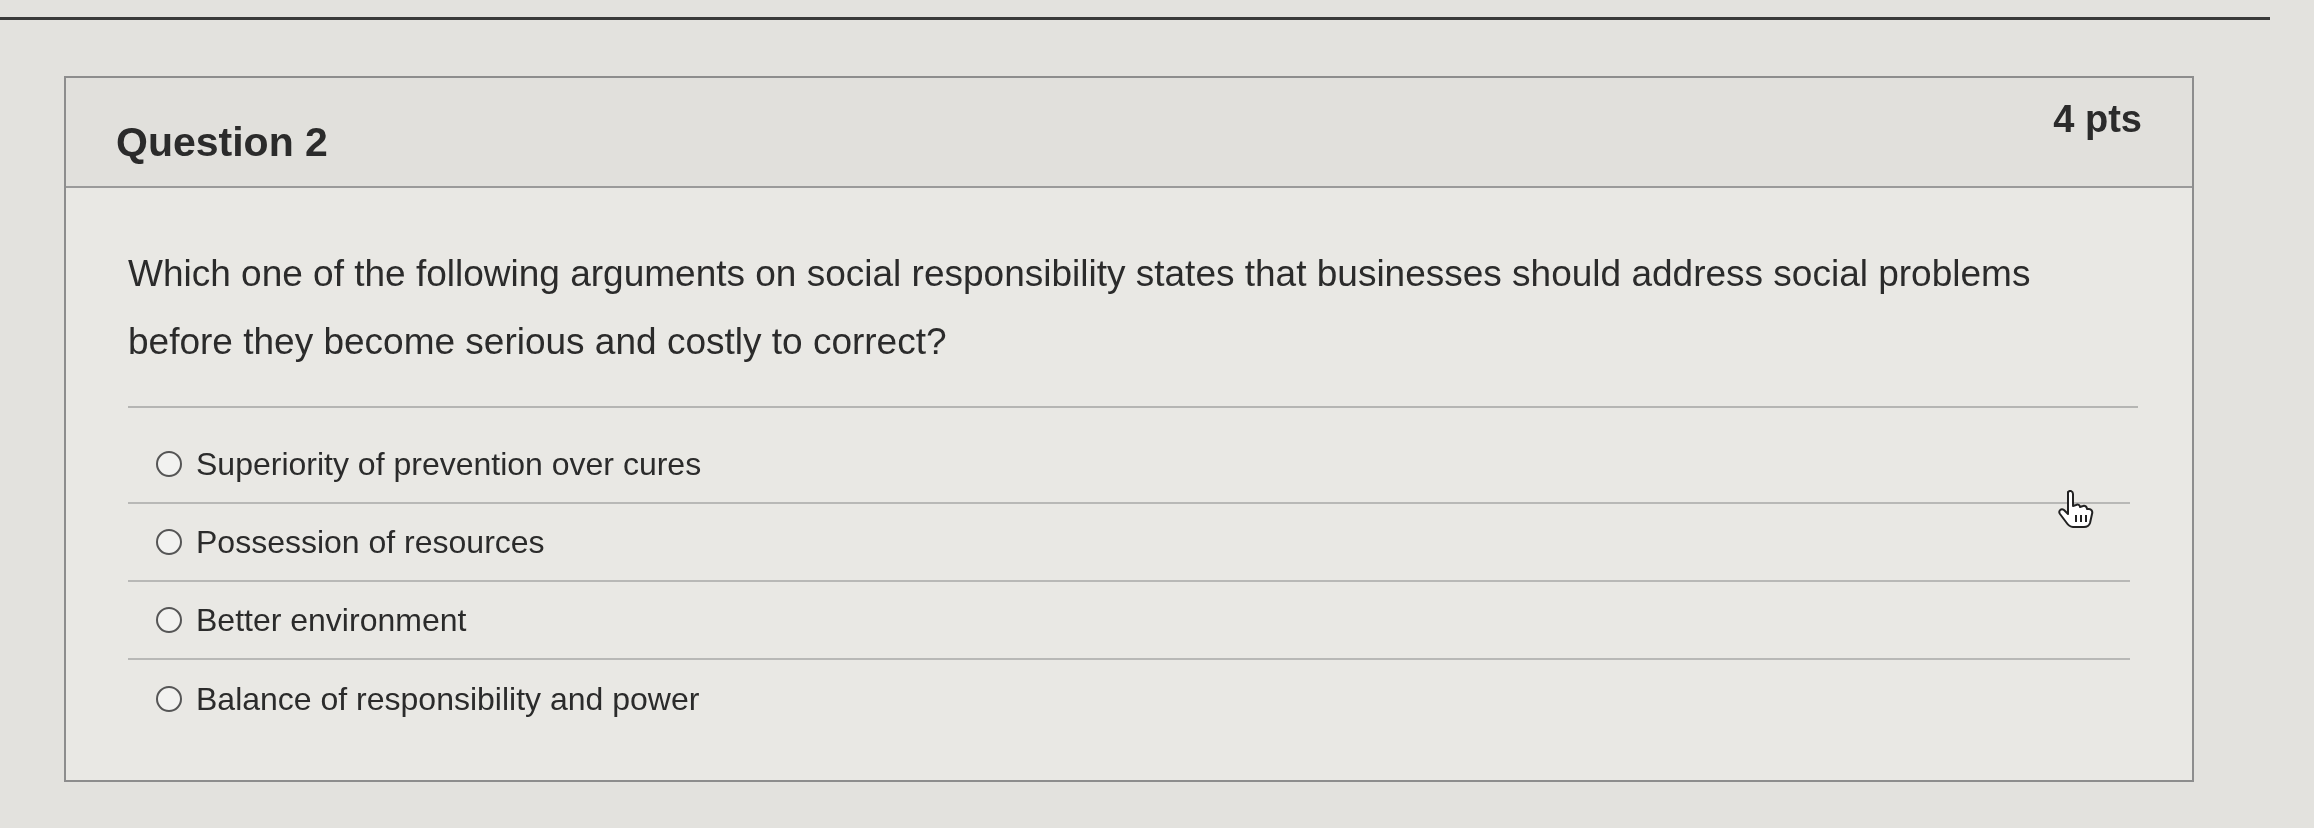  What do you see at coordinates (2076, 509) in the screenshot?
I see `hand-pointer-icon` at bounding box center [2076, 509].